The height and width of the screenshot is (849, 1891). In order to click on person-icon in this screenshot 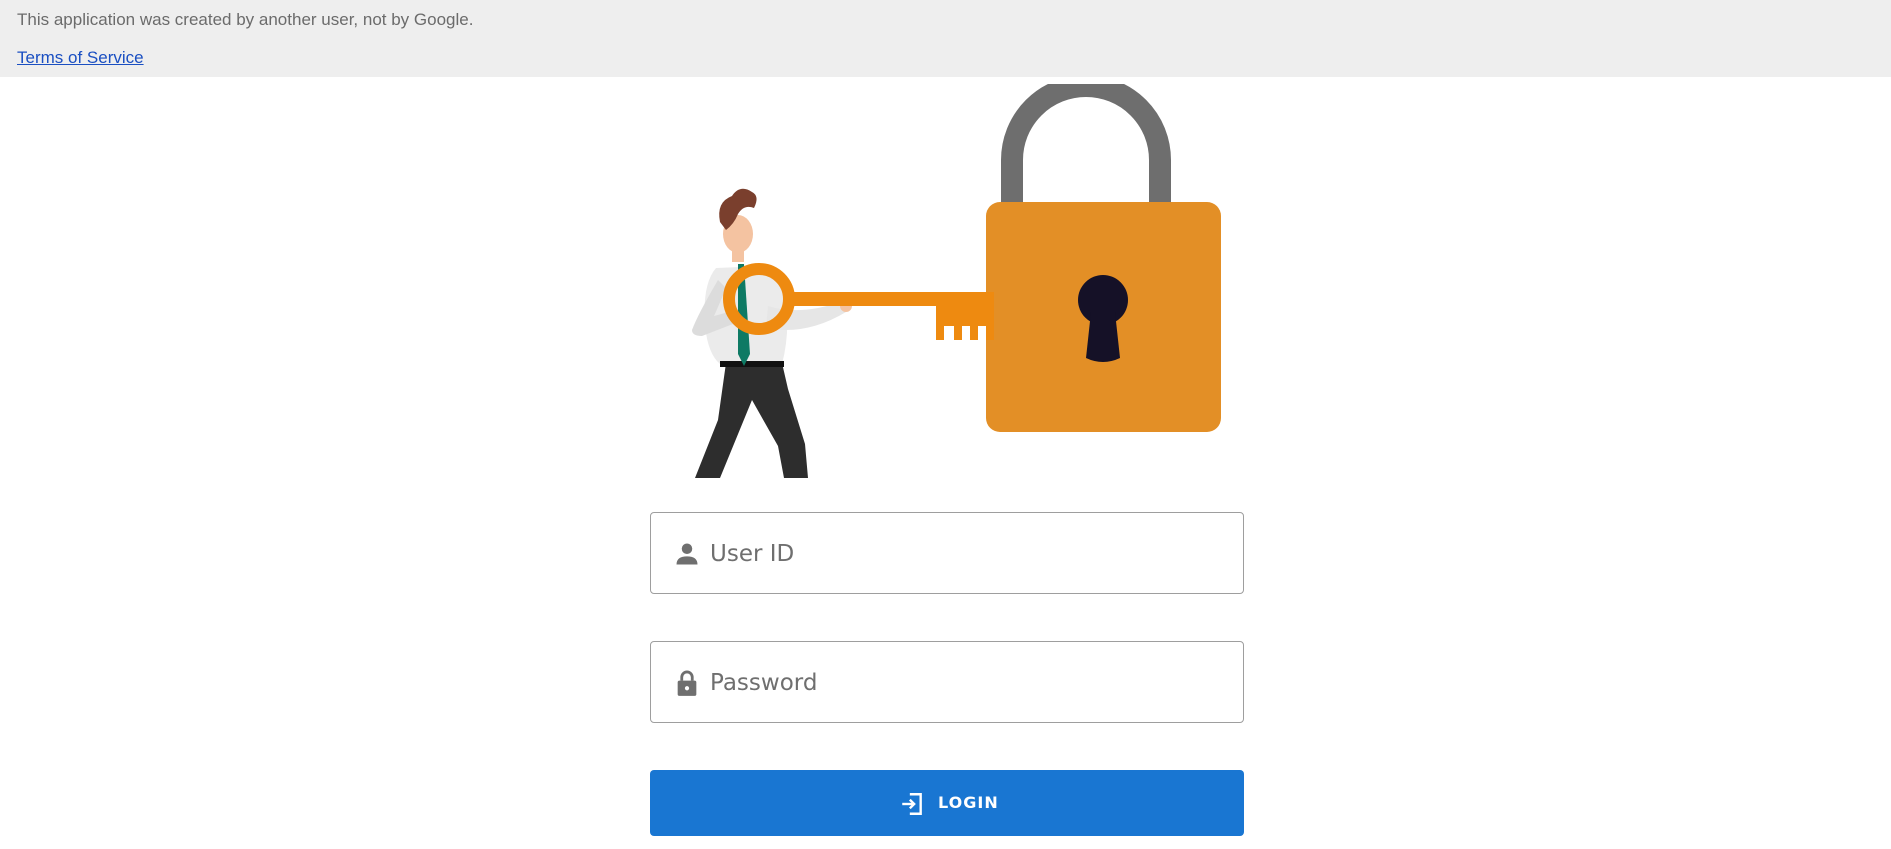, I will do `click(687, 554)`.